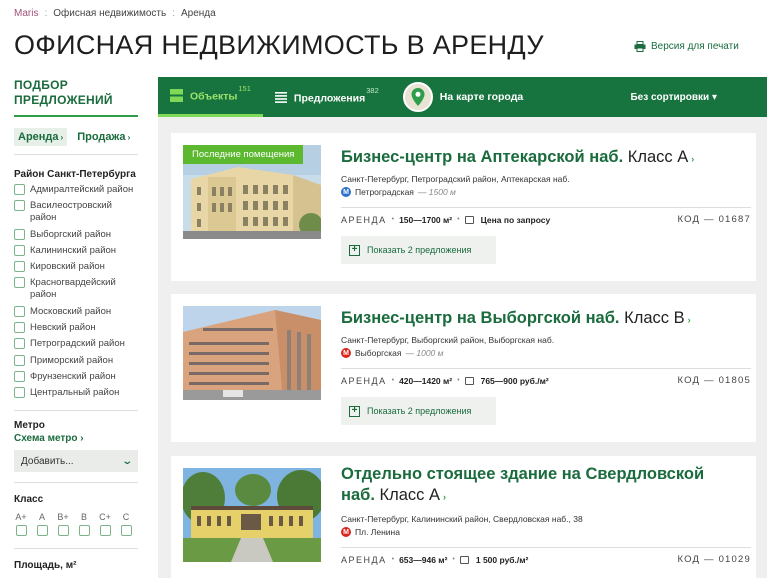  I want to click on sort-dropdown: Без сортировки ▾, so click(673, 97).